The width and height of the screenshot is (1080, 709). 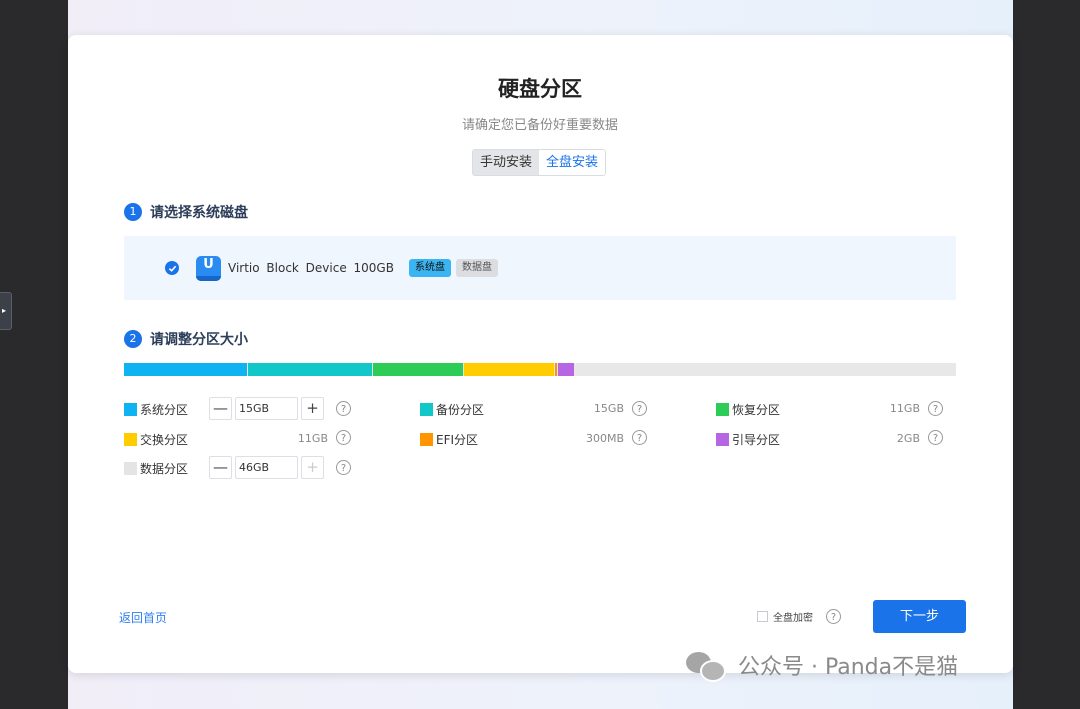 I want to click on recovery-size: 11GB, so click(x=904, y=408).